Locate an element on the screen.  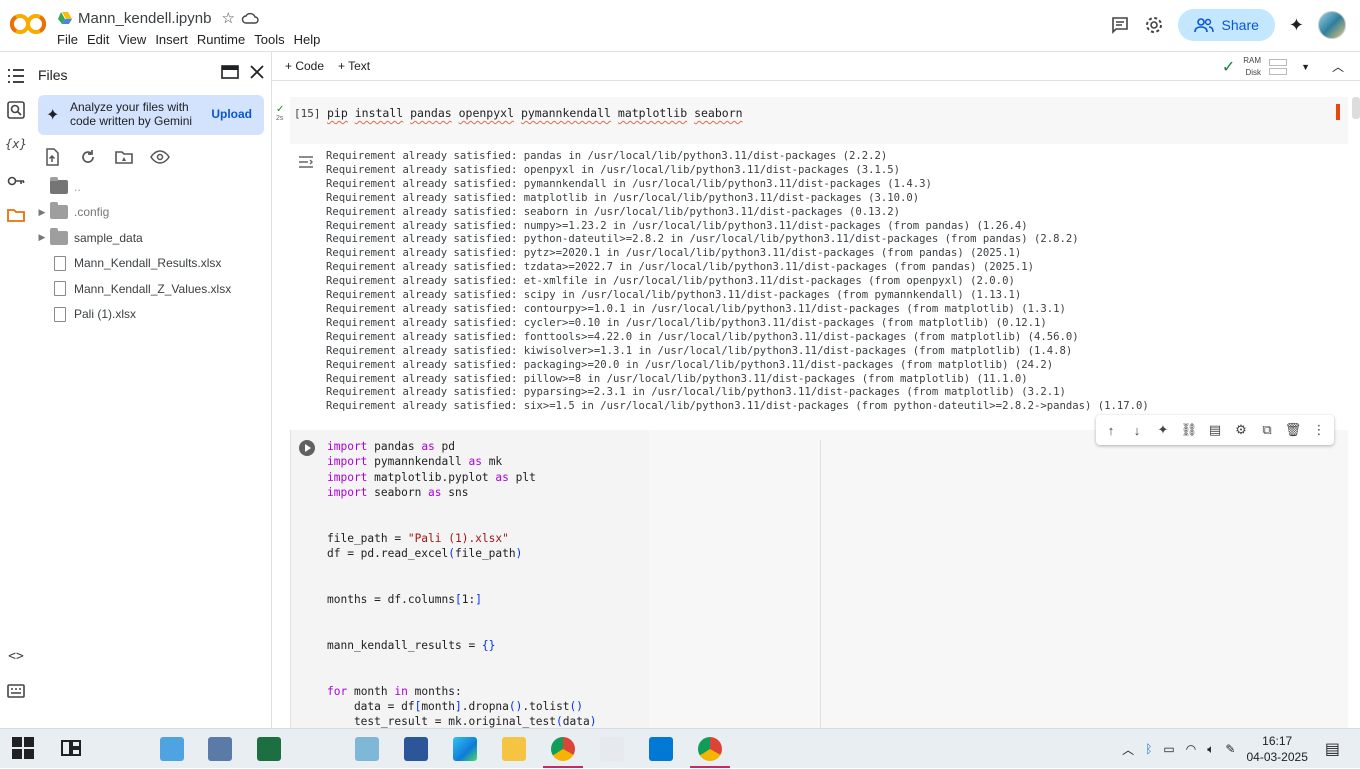
code-snippets-icon: <> is located at coordinates (16, 656).